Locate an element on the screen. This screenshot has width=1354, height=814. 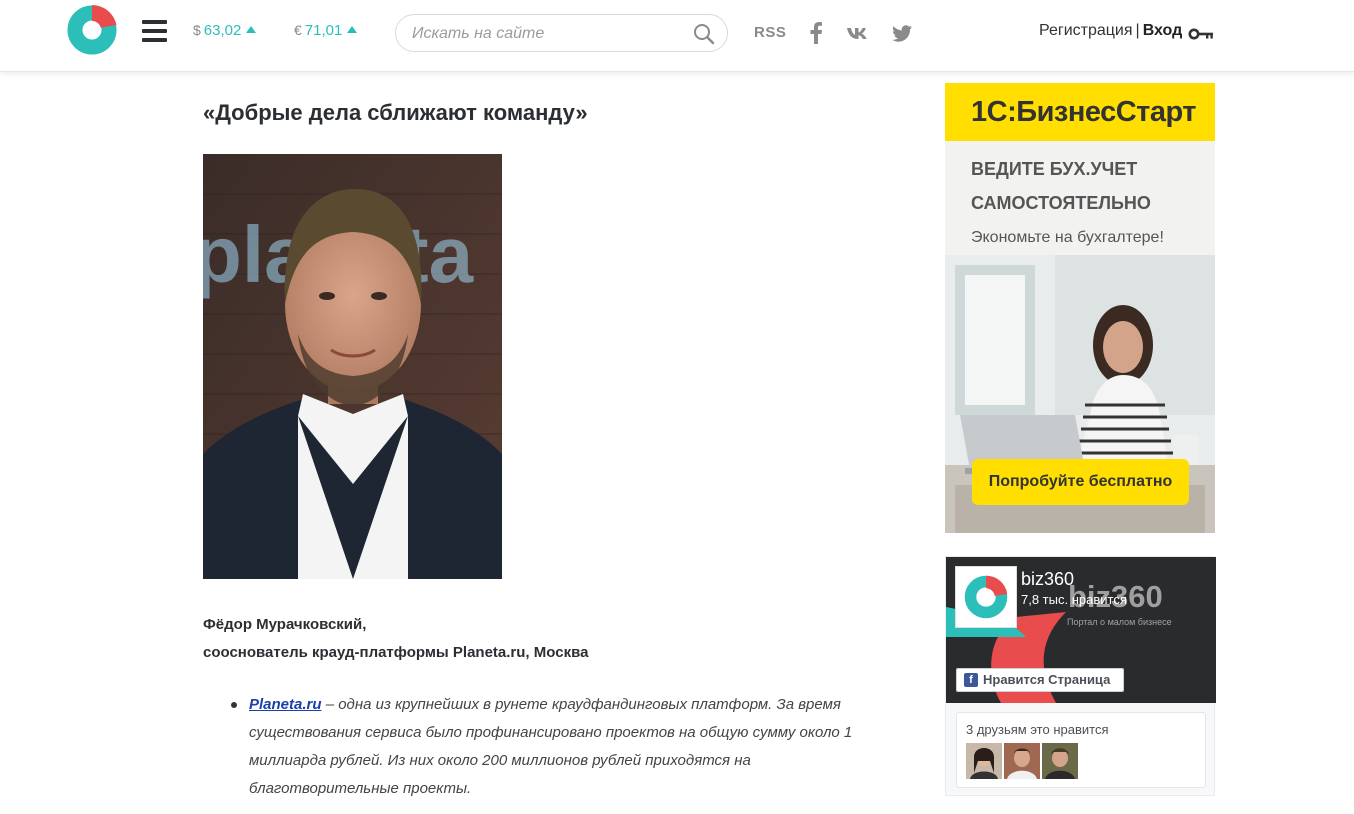
usd-rate: $63,02 is located at coordinates (225, 30).